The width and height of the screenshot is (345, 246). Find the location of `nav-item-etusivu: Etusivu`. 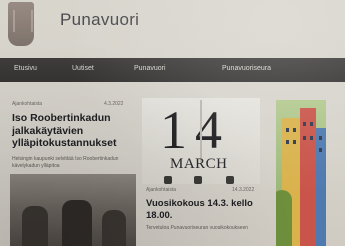

nav-item-etusivu: Etusivu is located at coordinates (25, 68).